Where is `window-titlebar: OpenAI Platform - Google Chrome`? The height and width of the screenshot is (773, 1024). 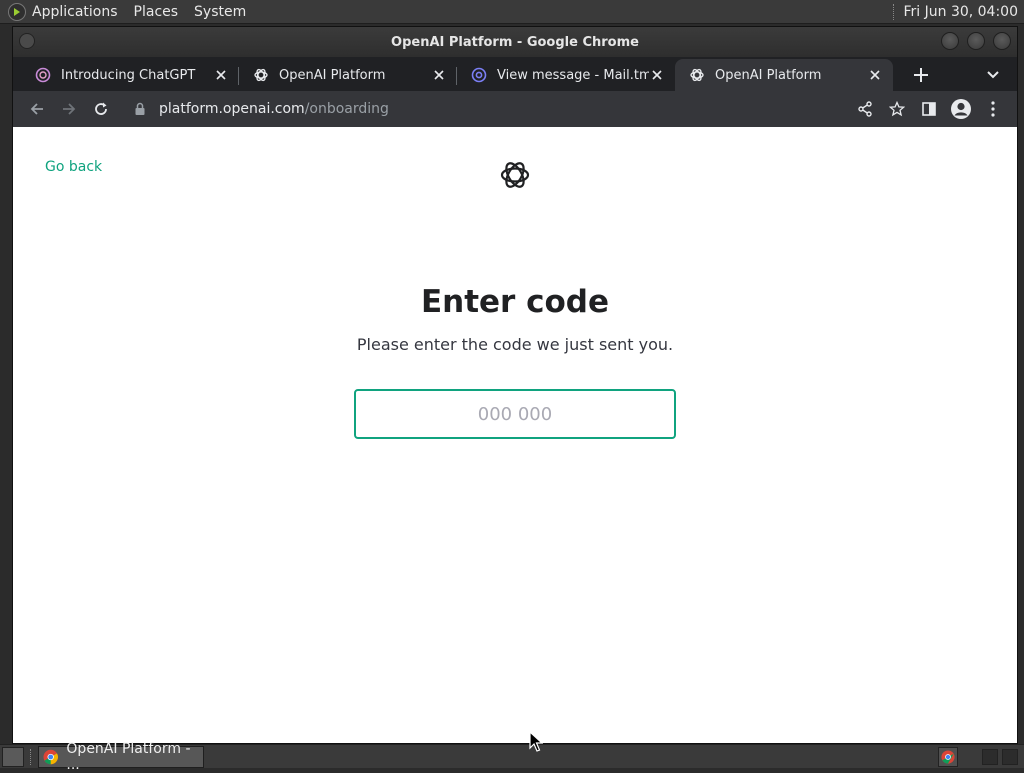 window-titlebar: OpenAI Platform - Google Chrome is located at coordinates (515, 42).